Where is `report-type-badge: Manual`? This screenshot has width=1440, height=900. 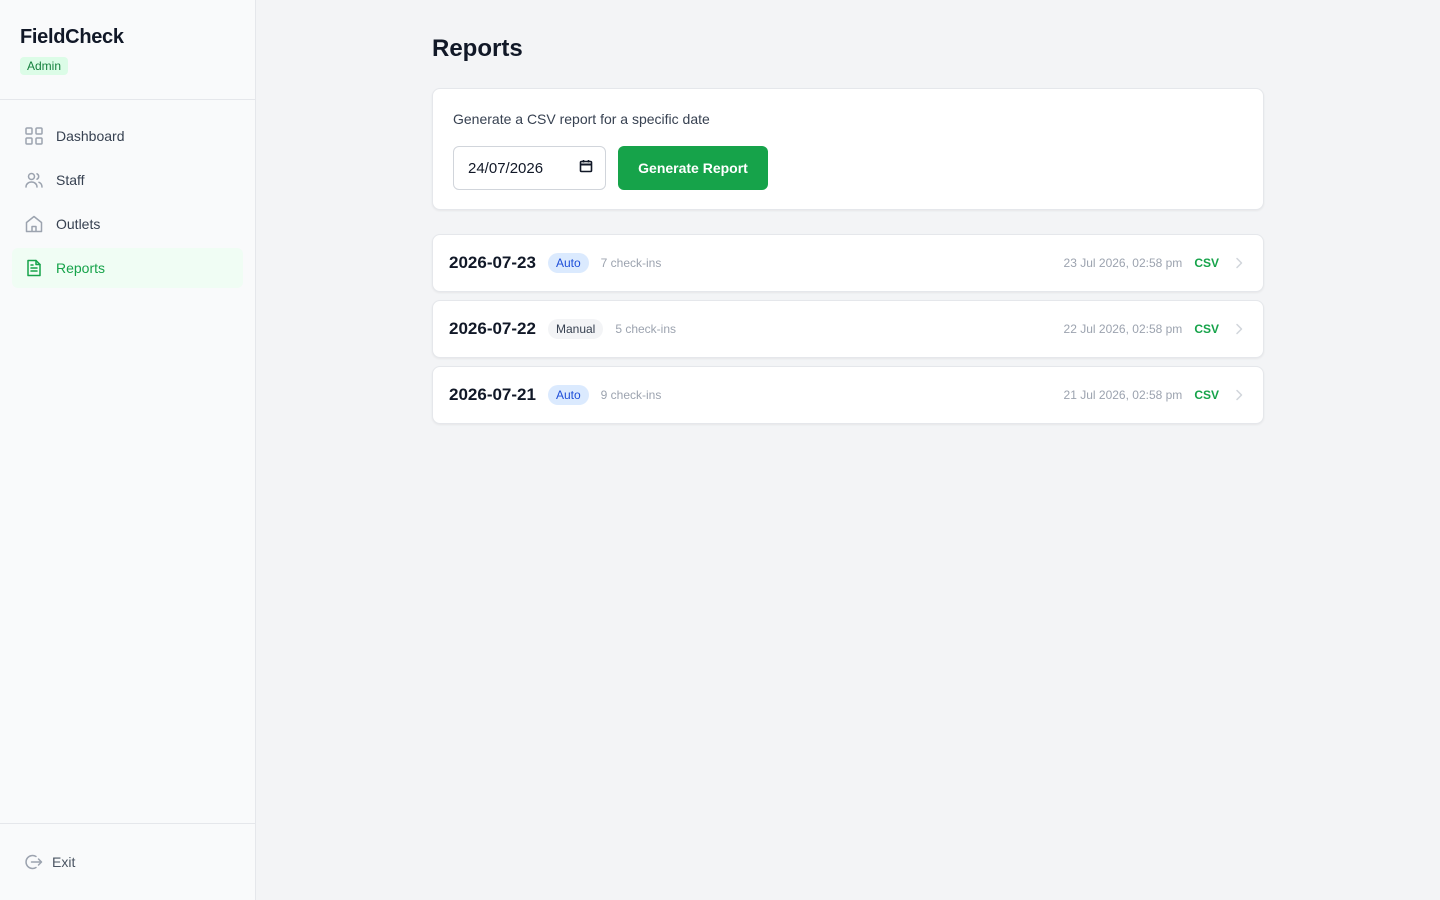
report-type-badge: Manual is located at coordinates (575, 329).